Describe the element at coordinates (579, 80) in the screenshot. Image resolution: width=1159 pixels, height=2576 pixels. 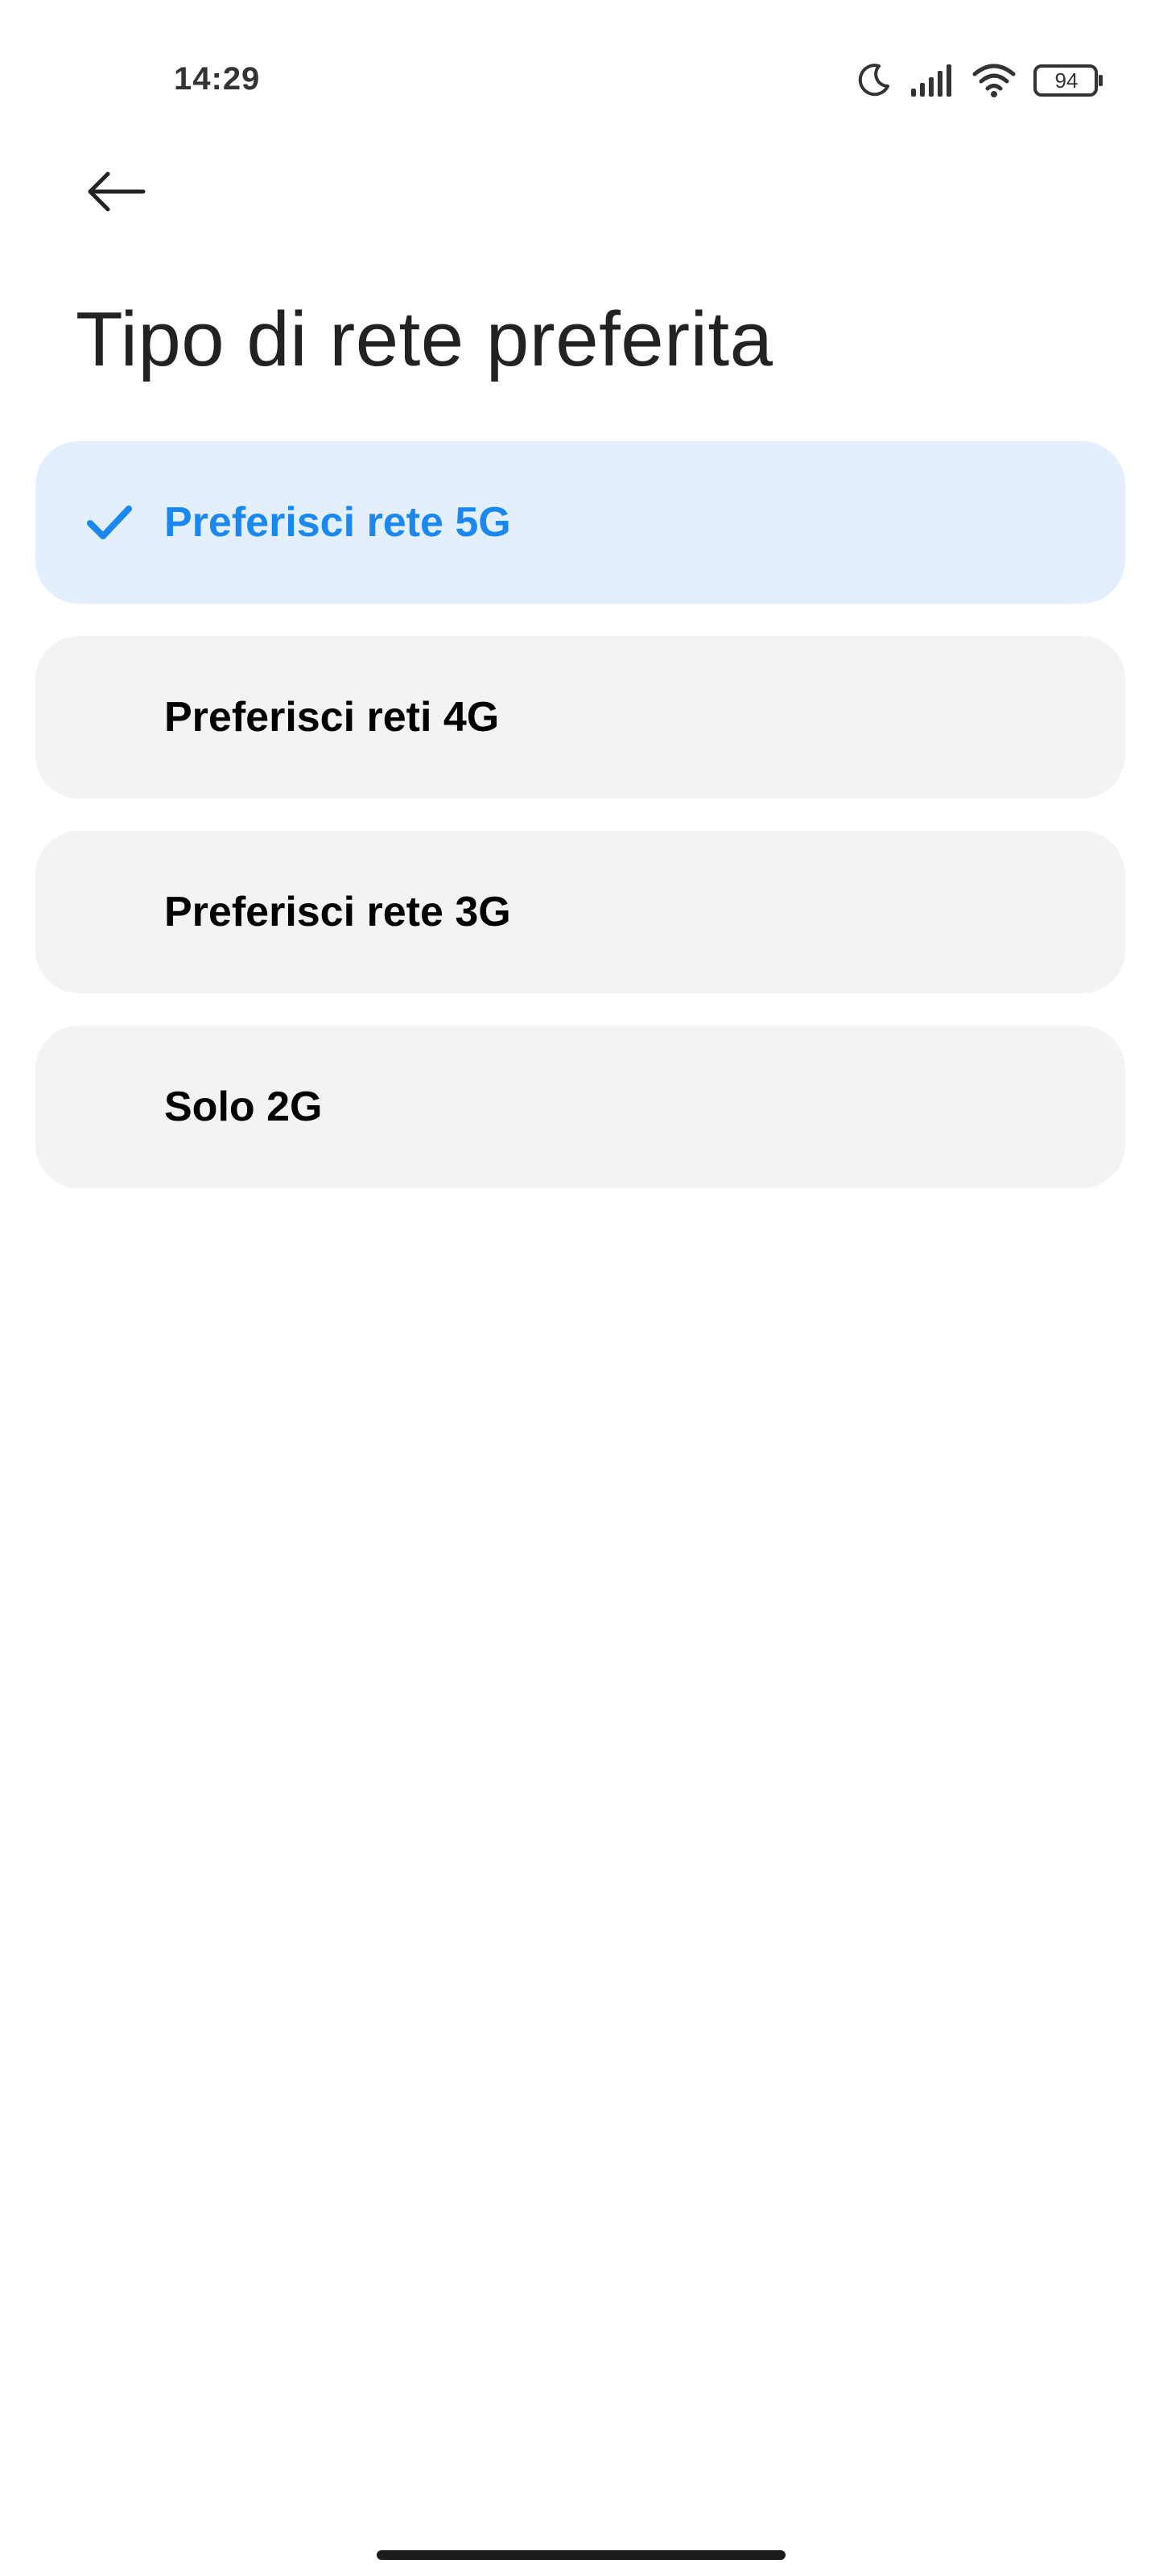
I see `status-bar: 14:29 94` at that location.